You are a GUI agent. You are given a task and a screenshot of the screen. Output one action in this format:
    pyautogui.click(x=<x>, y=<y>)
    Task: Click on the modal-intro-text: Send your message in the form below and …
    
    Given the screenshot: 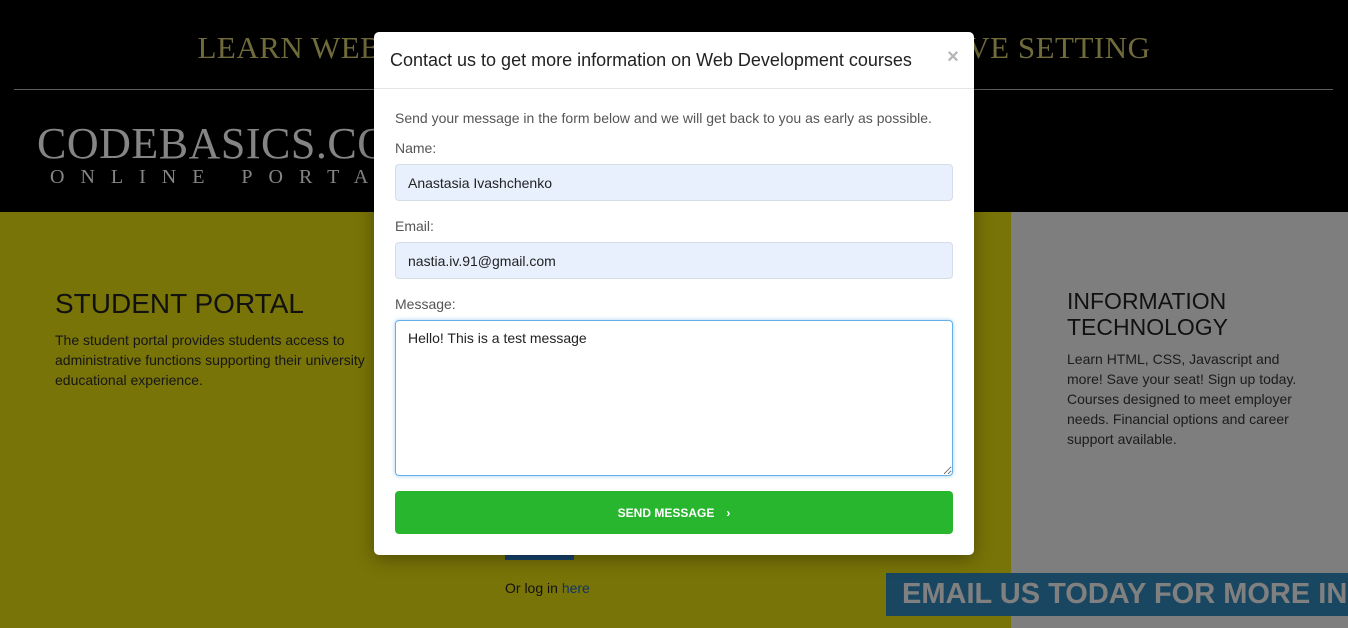 What is the action you would take?
    pyautogui.click(x=663, y=118)
    